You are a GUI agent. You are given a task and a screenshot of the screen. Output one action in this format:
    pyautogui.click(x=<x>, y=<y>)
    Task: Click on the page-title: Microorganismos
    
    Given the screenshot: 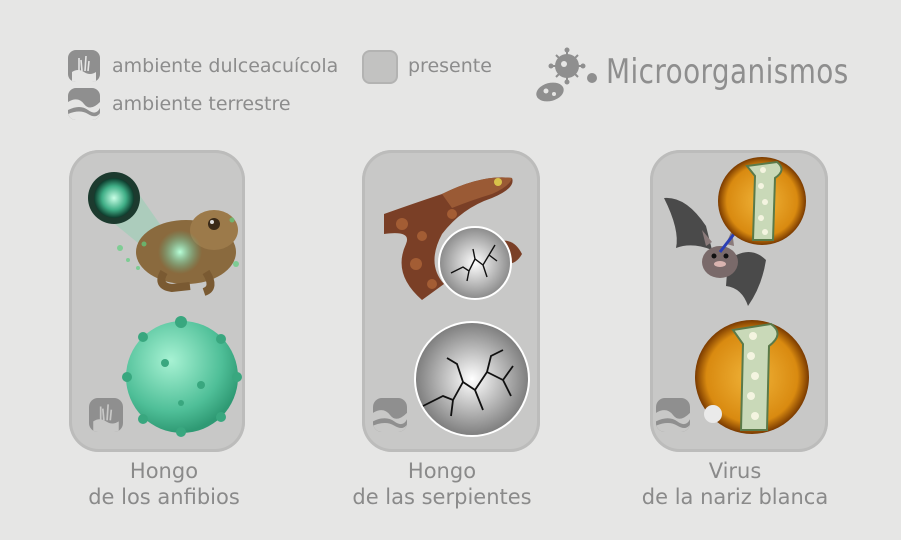 What is the action you would take?
    pyautogui.click(x=727, y=72)
    